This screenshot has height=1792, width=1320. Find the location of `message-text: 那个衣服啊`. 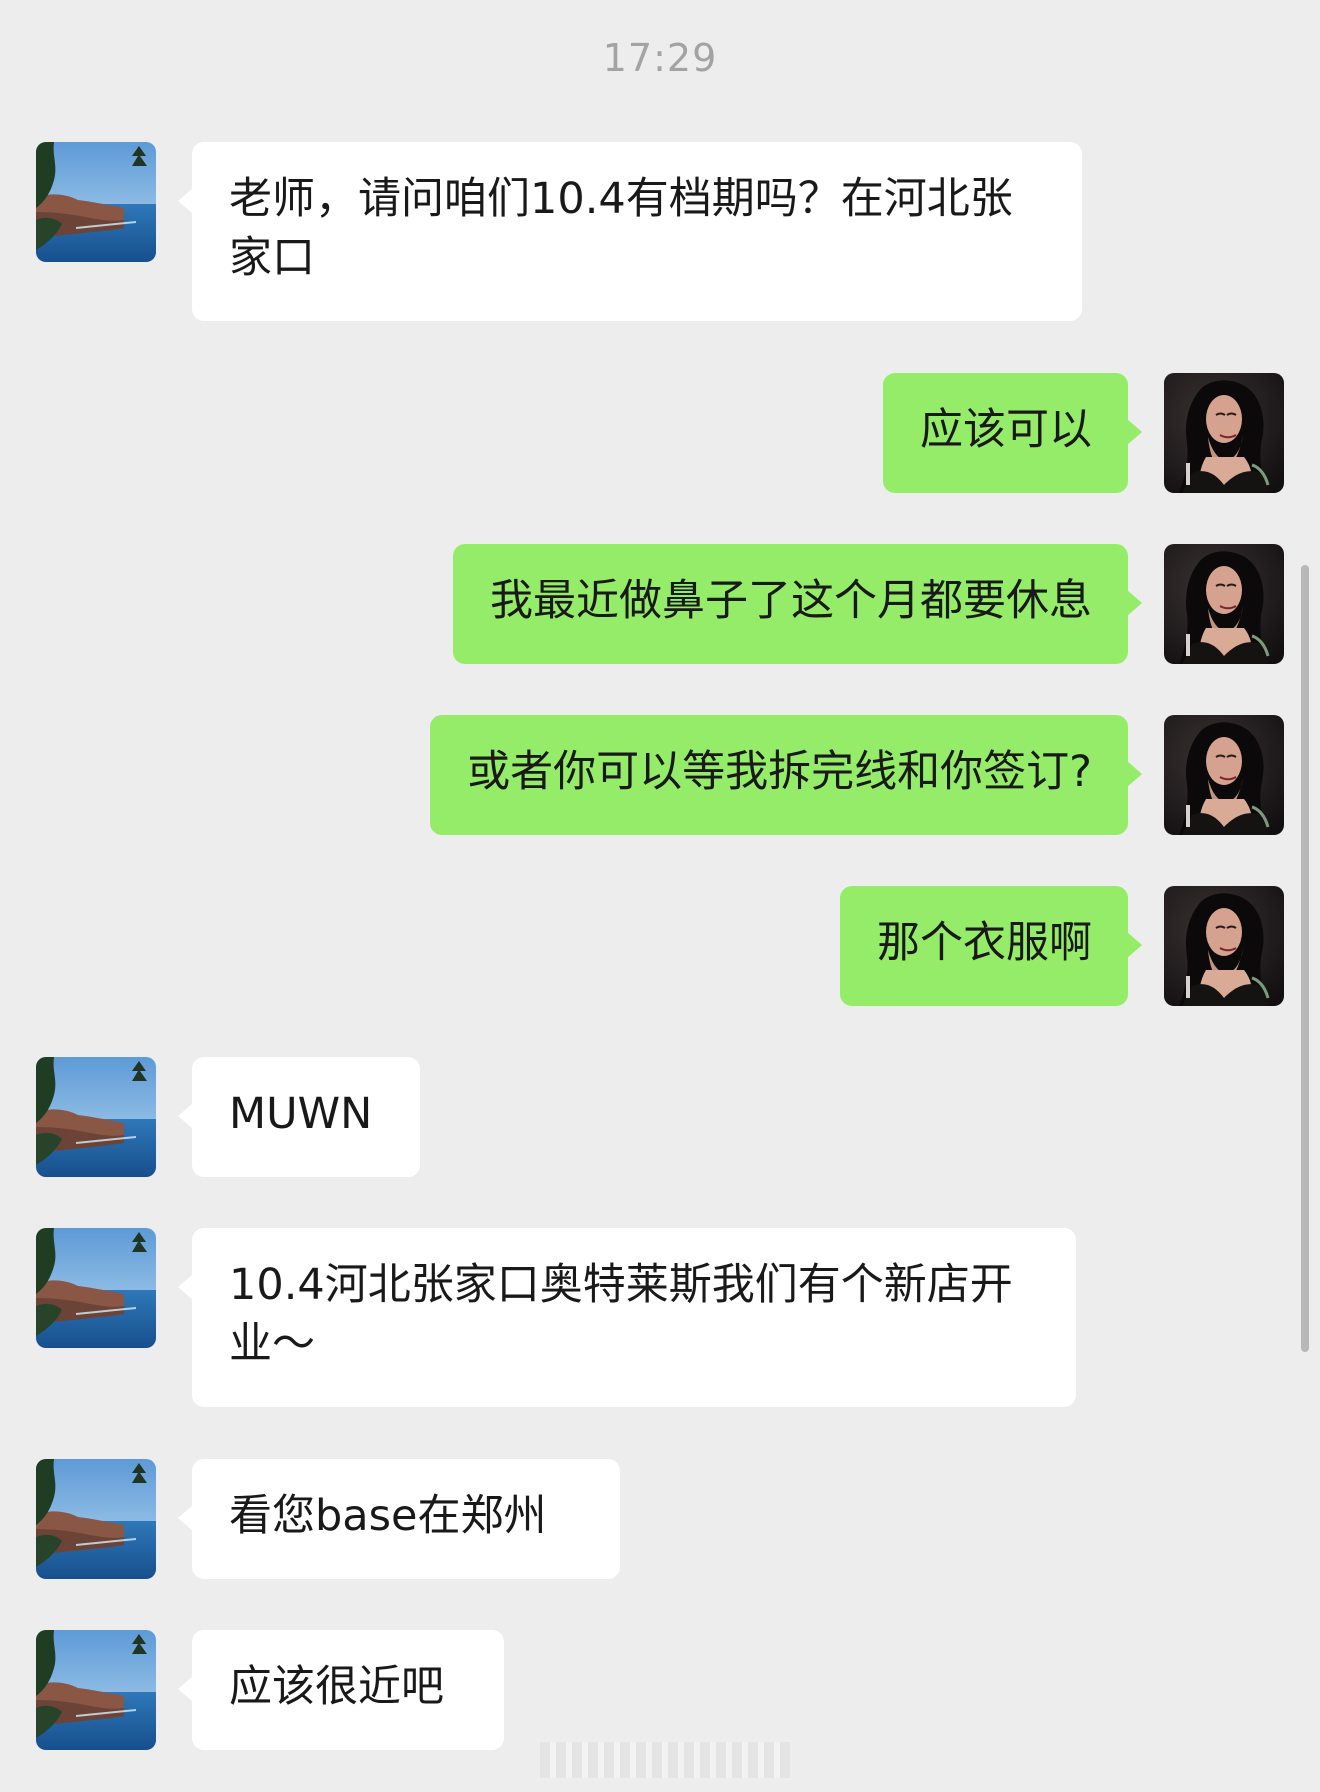

message-text: 那个衣服啊 is located at coordinates (984, 943).